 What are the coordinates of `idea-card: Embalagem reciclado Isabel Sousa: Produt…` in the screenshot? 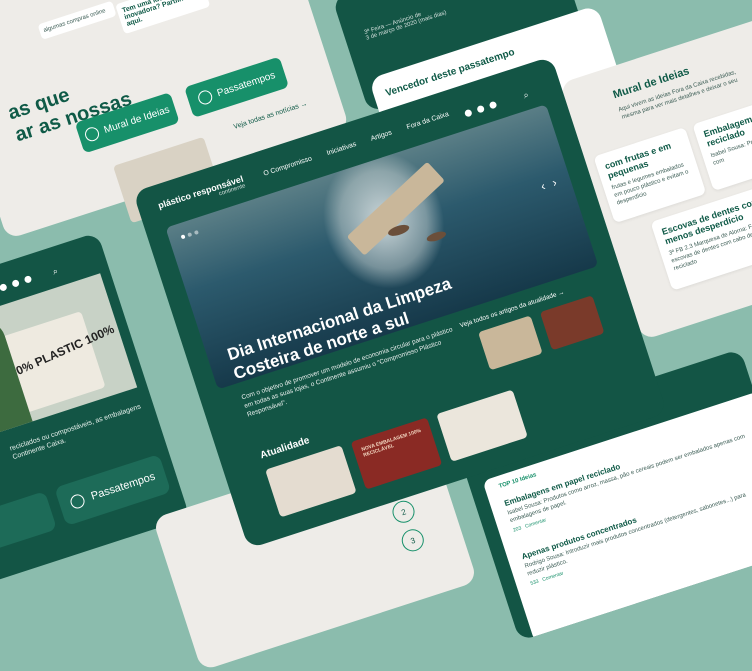 It's located at (722, 144).